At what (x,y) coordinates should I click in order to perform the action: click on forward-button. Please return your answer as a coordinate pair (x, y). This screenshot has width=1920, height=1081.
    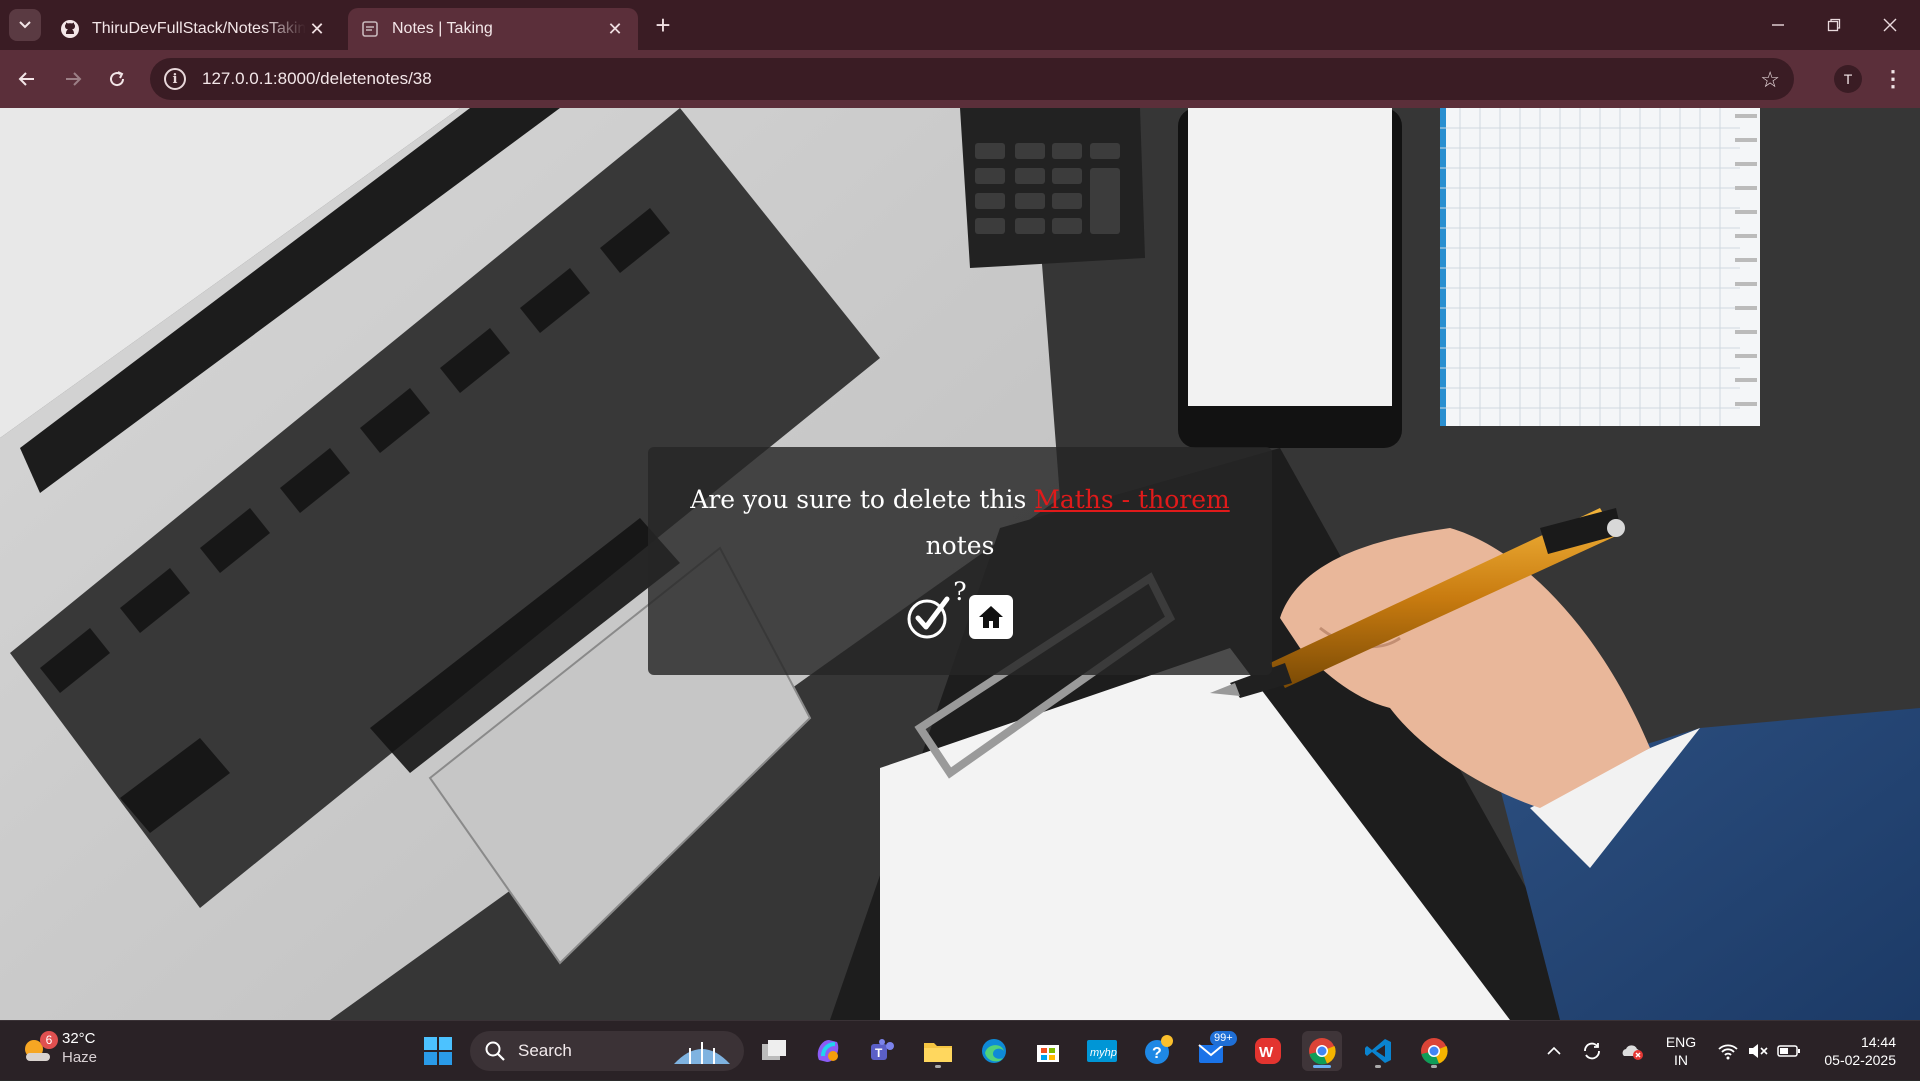
    Looking at the image, I should click on (73, 79).